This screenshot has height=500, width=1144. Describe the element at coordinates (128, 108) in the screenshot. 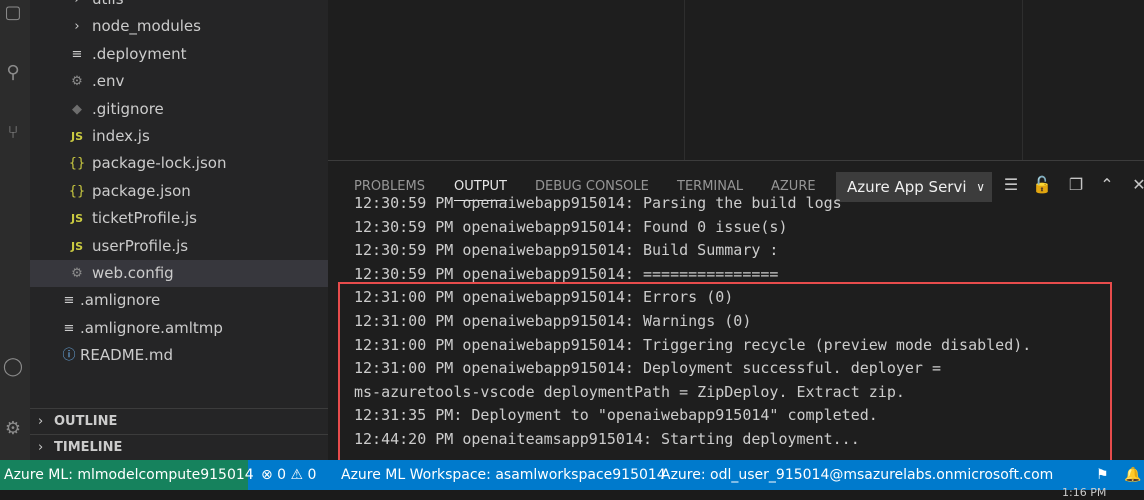

I see `tree-item-label: .gitignore` at that location.